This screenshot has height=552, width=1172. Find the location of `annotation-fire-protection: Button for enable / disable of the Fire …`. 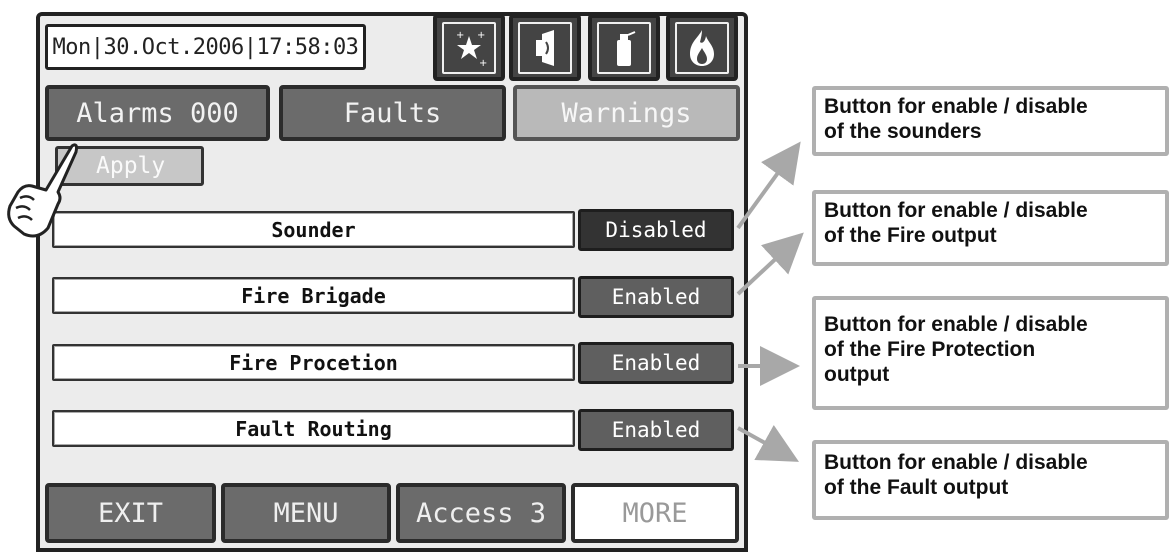

annotation-fire-protection: Button for enable / disable of the Fire … is located at coordinates (990, 353).